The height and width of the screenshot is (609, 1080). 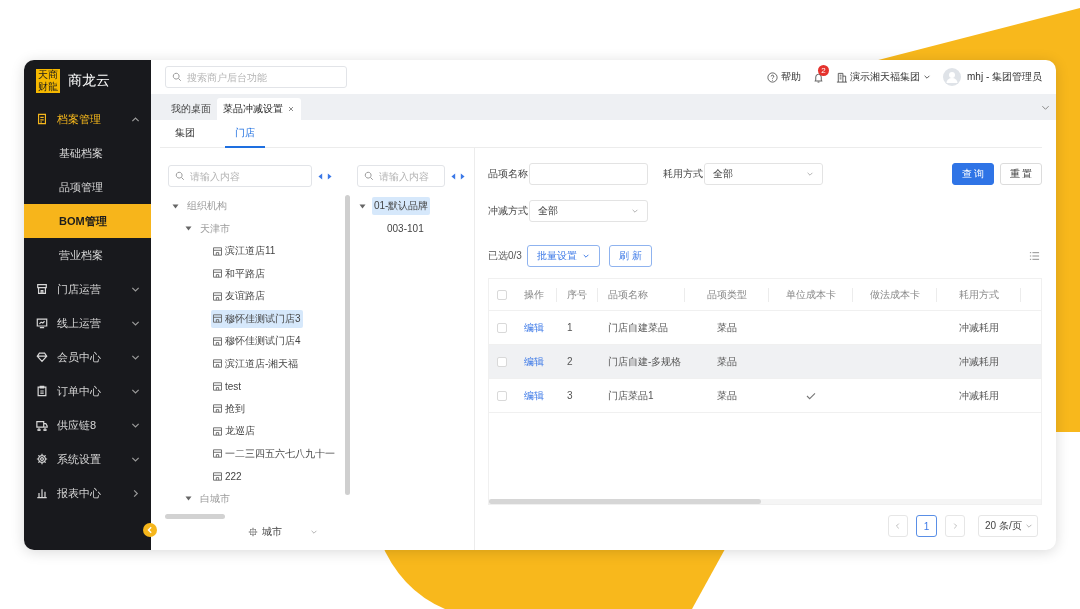 What do you see at coordinates (87, 323) in the screenshot?
I see `menu-item: 线上运营` at bounding box center [87, 323].